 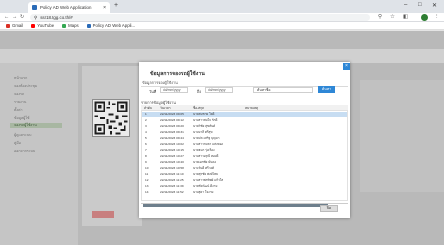 What do you see at coordinates (172, 114) in the screenshot?
I see `table-cell: 22/11/2023 09:05` at bounding box center [172, 114].